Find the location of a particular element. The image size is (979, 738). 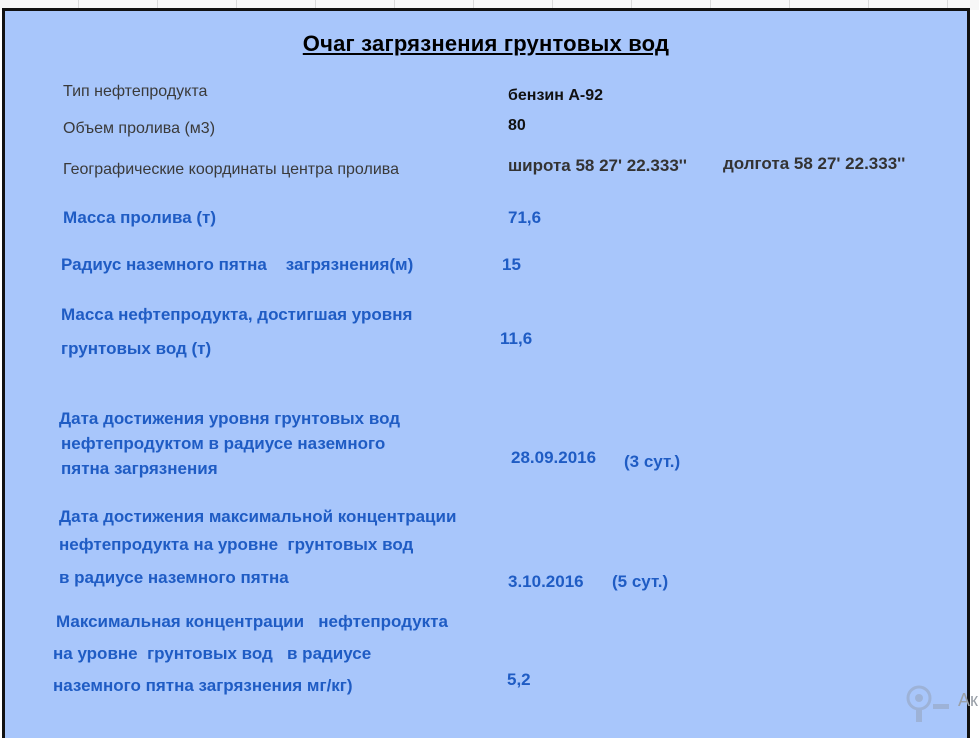

spill-volume-value: 80 is located at coordinates (517, 125).